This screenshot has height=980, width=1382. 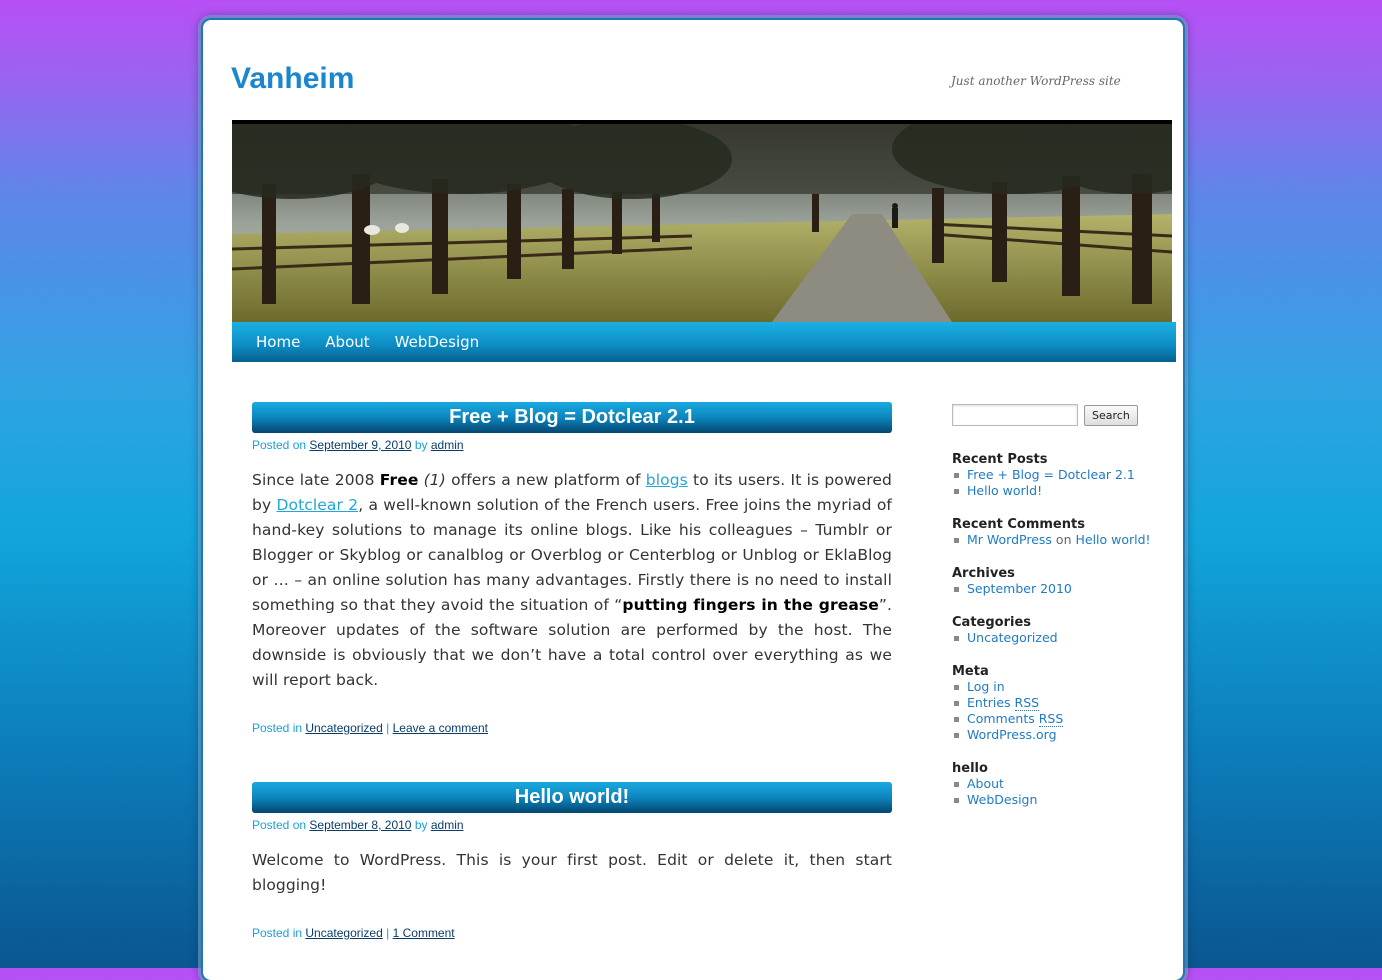 I want to click on comments-link: 1 Comment, so click(x=424, y=933).